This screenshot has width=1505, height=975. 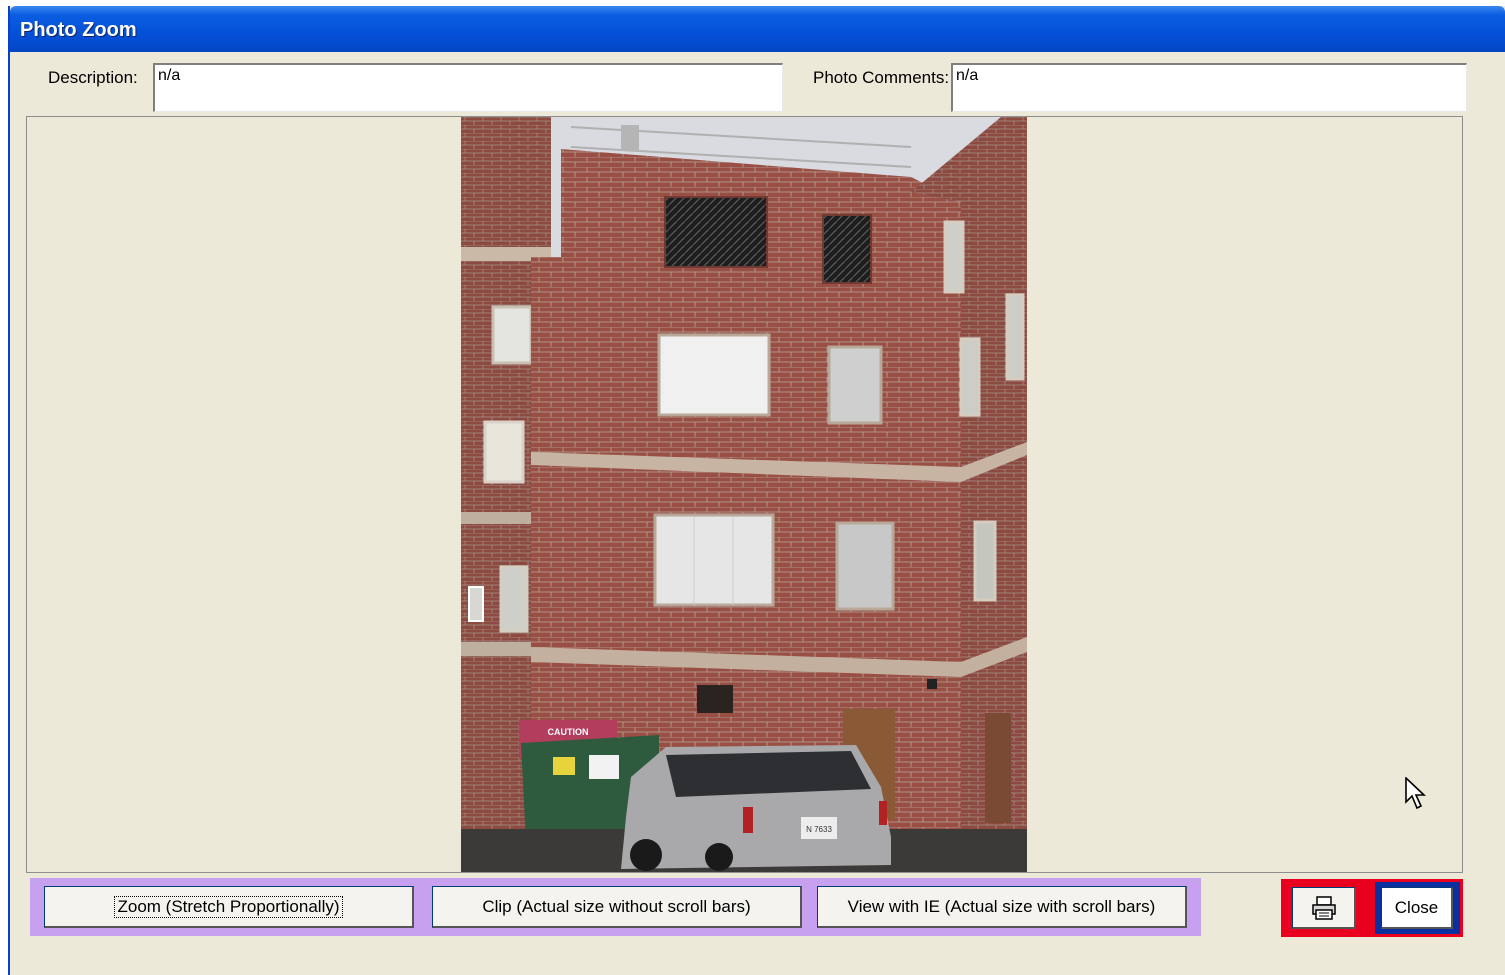 What do you see at coordinates (568, 732) in the screenshot?
I see `caution-sign-text: CAUTION` at bounding box center [568, 732].